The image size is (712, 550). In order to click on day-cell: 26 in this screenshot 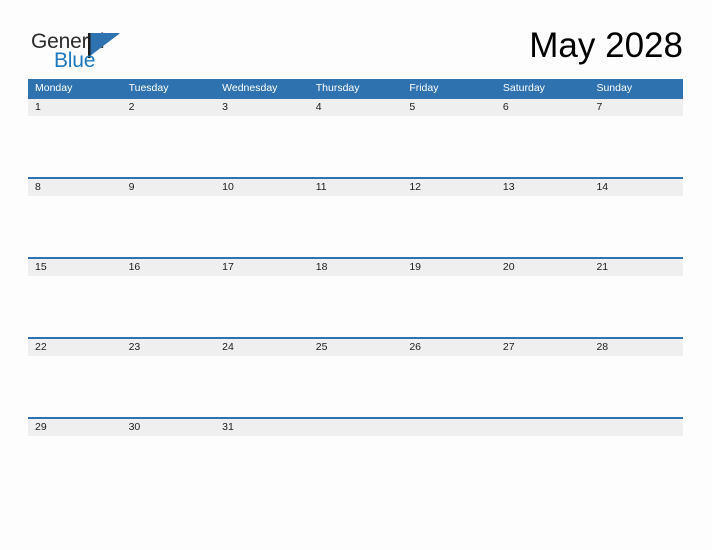, I will do `click(449, 347)`.